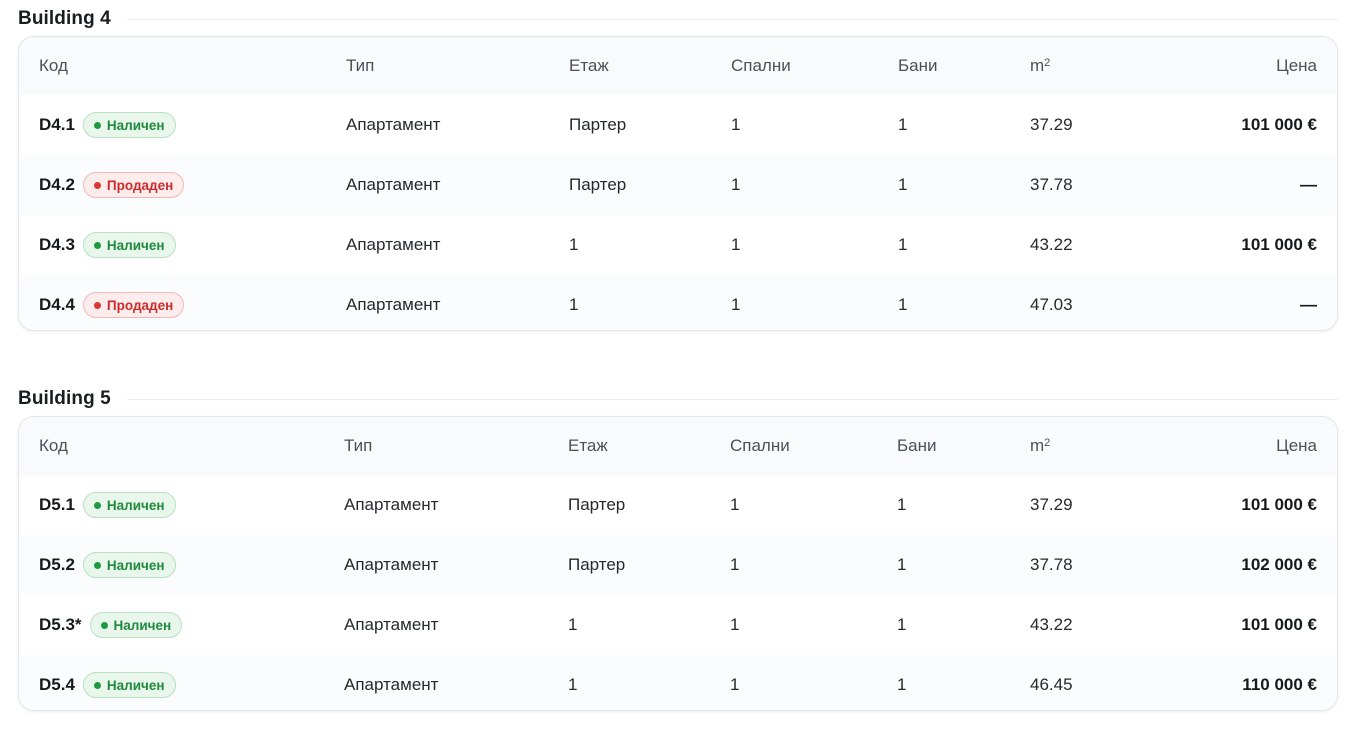  What do you see at coordinates (57, 564) in the screenshot?
I see `unit-code: D5.2` at bounding box center [57, 564].